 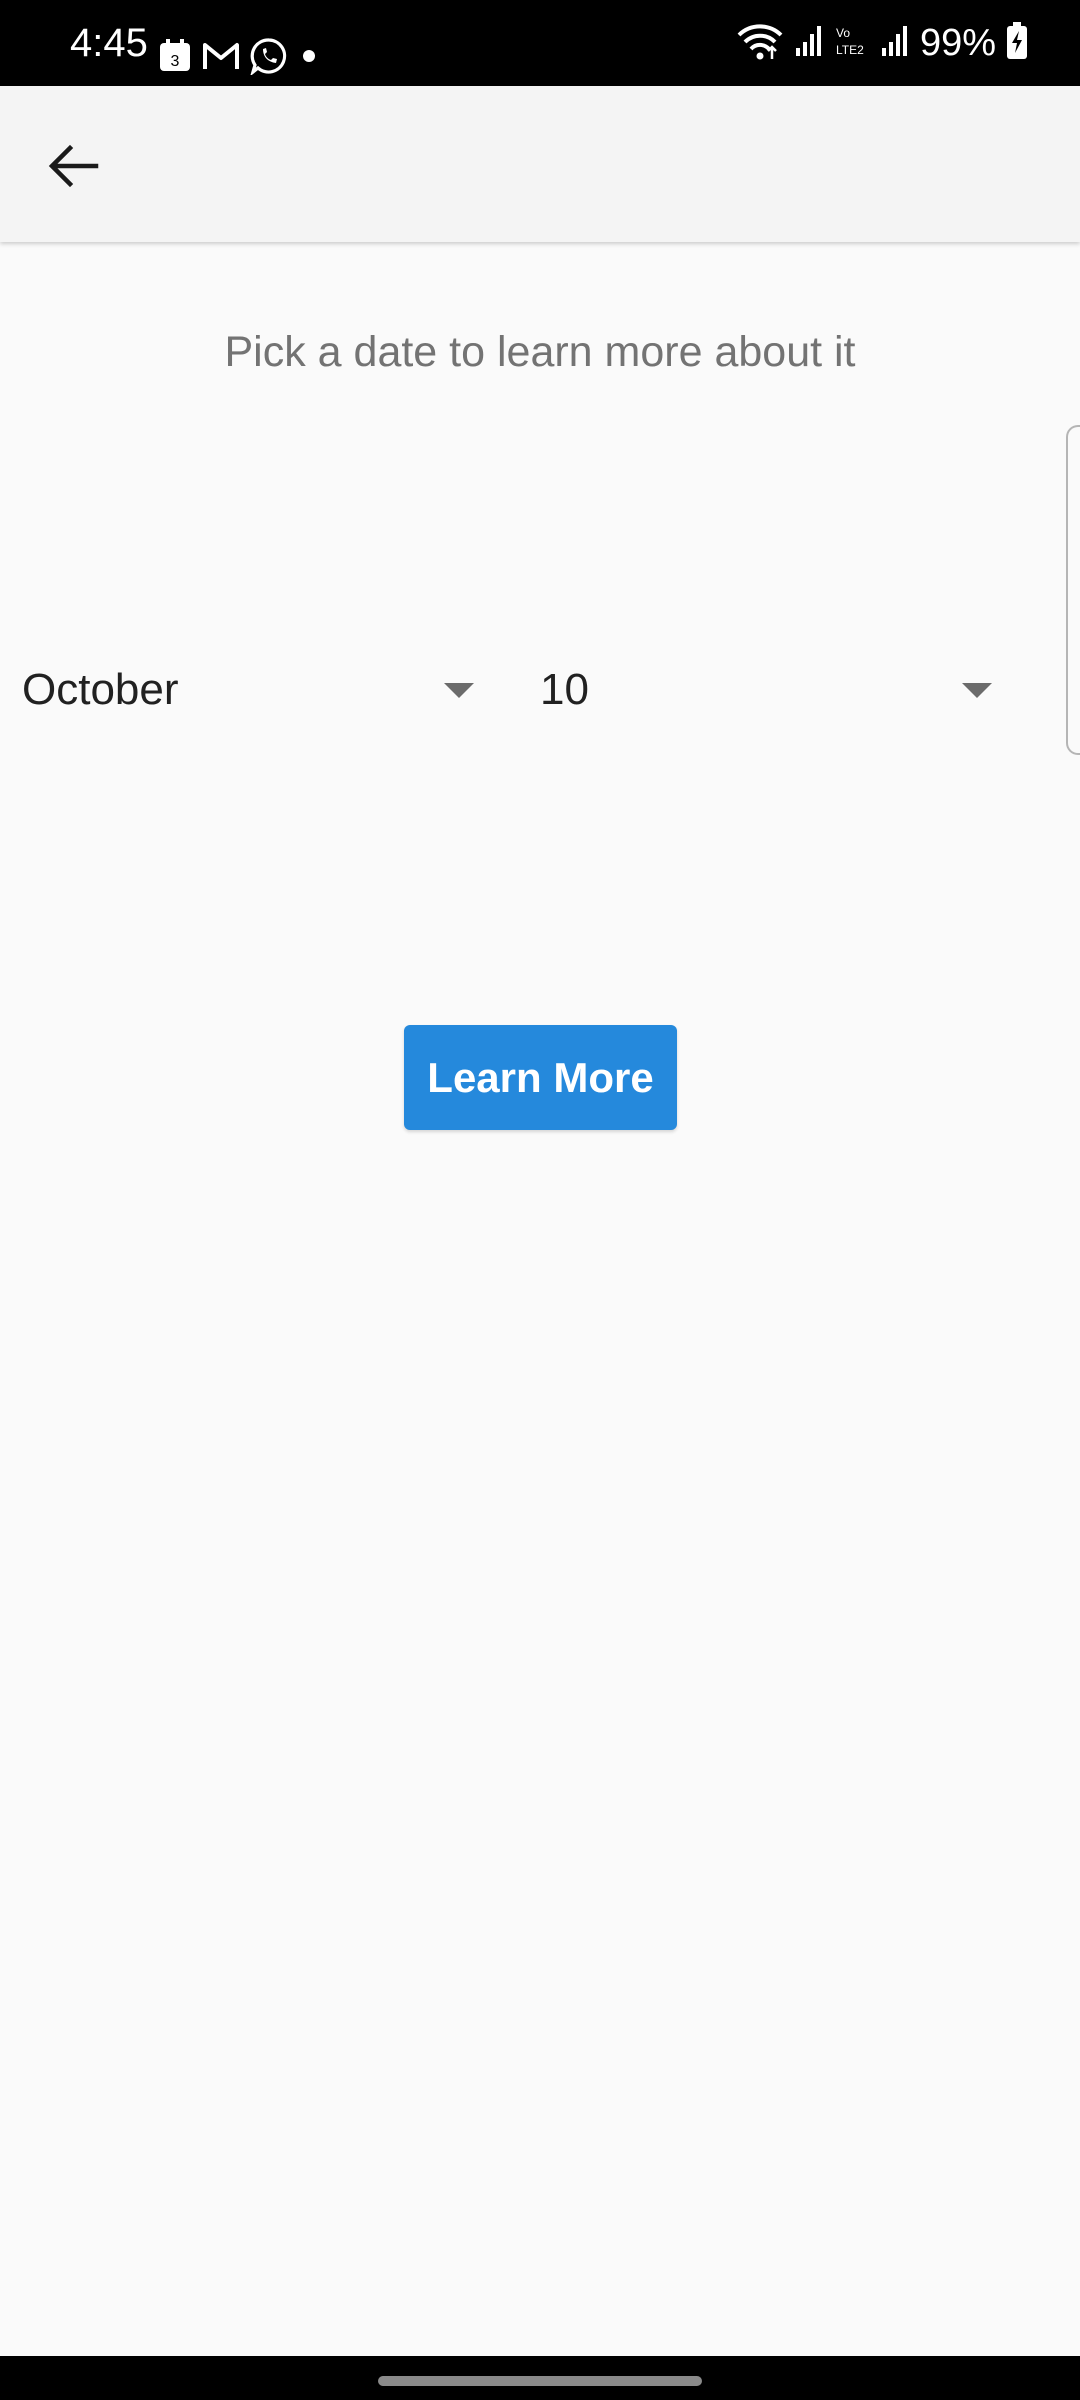 What do you see at coordinates (1017, 43) in the screenshot?
I see `battery-charging-icon` at bounding box center [1017, 43].